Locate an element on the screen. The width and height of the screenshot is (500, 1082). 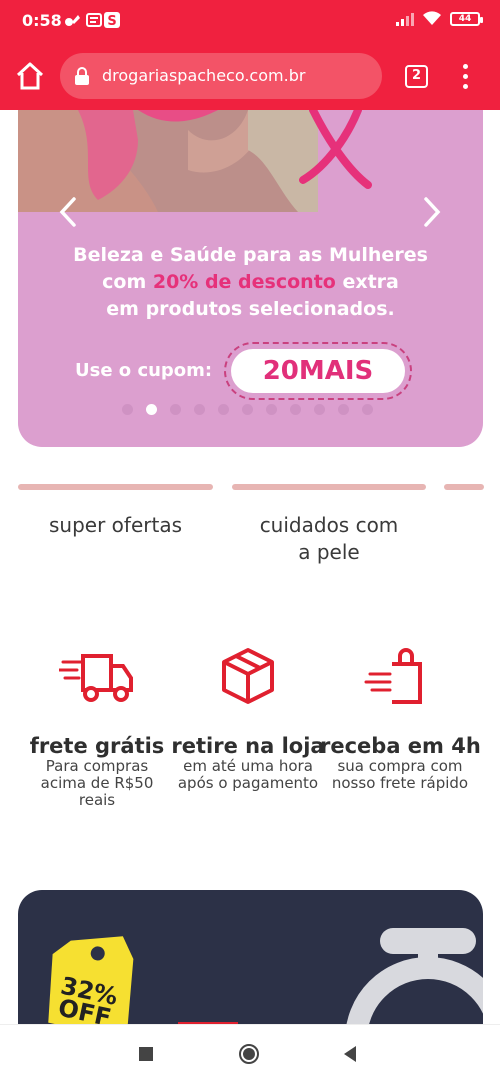
notification-icon is located at coordinates (72, 20).